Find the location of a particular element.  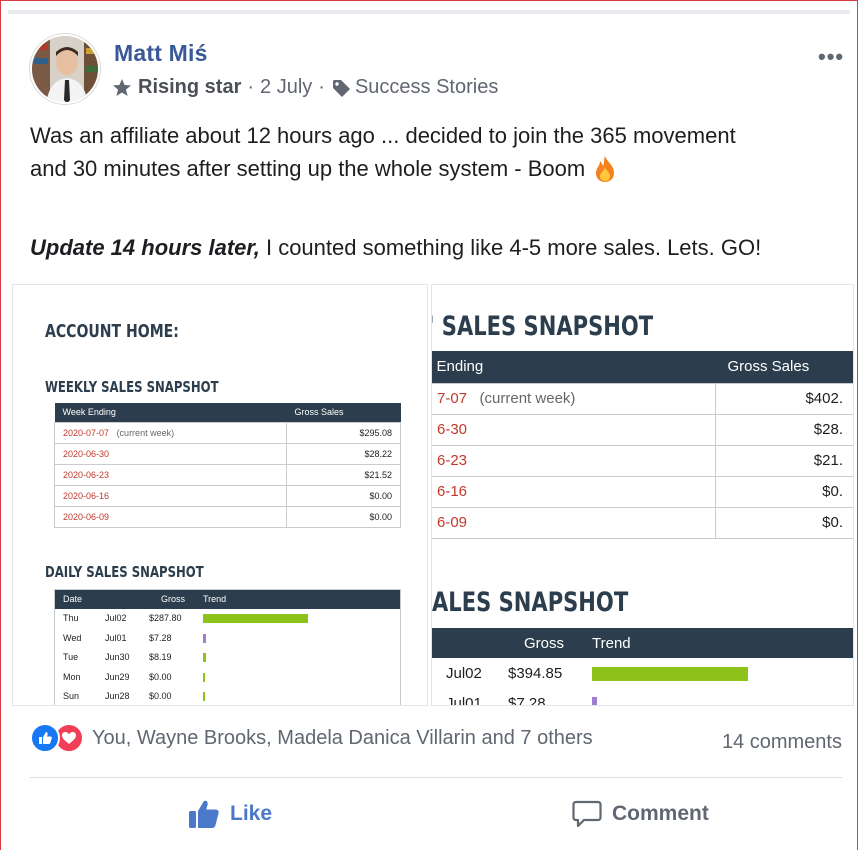

table-header-cell: Trend is located at coordinates (215, 599).